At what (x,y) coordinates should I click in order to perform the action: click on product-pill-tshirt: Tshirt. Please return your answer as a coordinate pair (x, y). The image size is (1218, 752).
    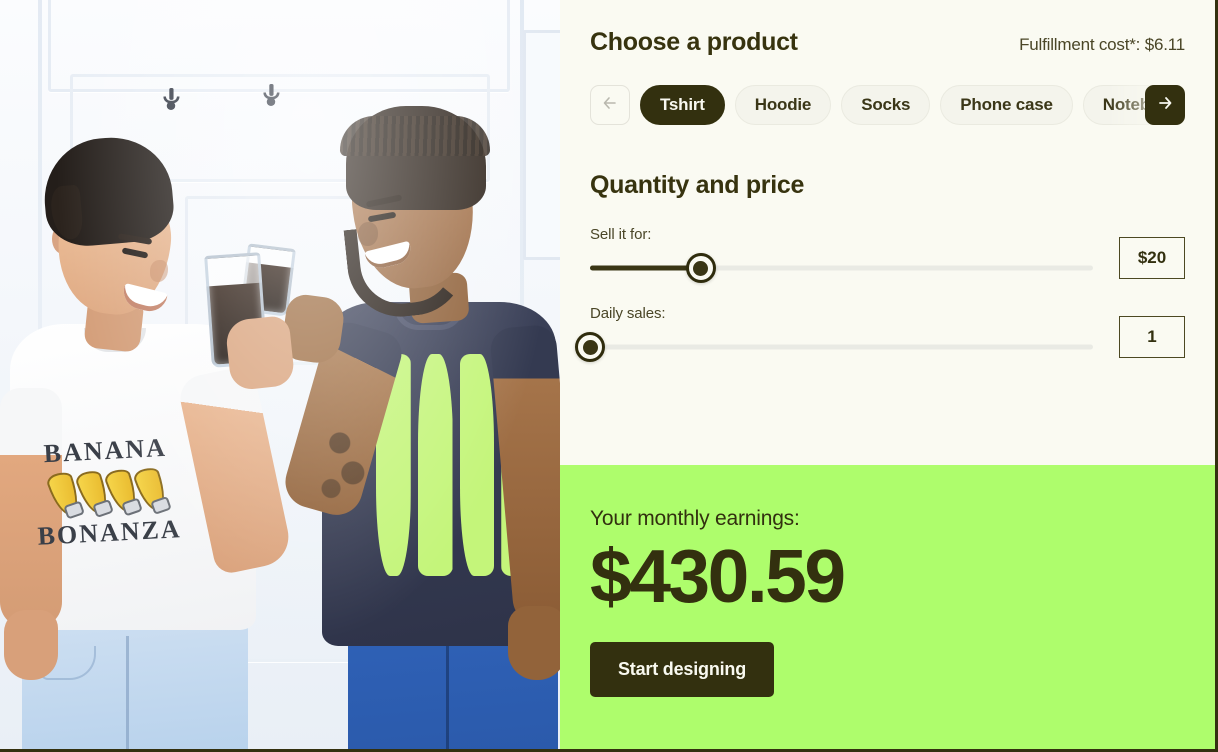
    Looking at the image, I should click on (682, 105).